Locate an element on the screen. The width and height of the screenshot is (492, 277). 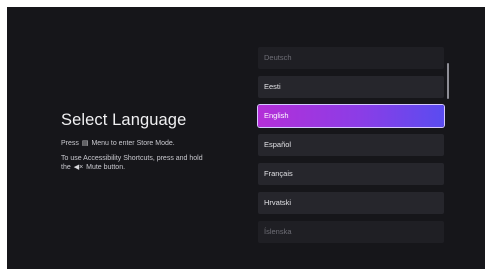
language-option-eesti: Eesti is located at coordinates (351, 87).